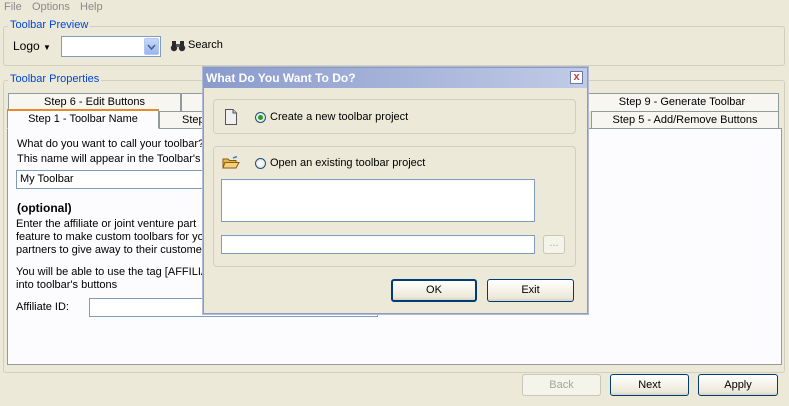  What do you see at coordinates (530, 290) in the screenshot?
I see `exit-button: Exit` at bounding box center [530, 290].